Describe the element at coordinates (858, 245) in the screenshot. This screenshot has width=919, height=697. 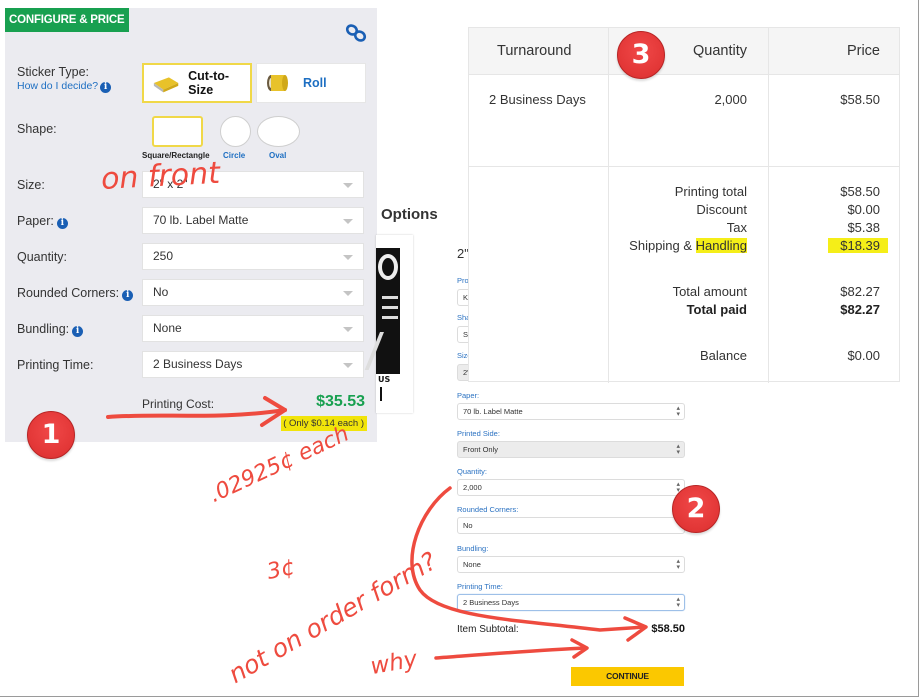
I see `shipping-handling-value: $18.39` at that location.